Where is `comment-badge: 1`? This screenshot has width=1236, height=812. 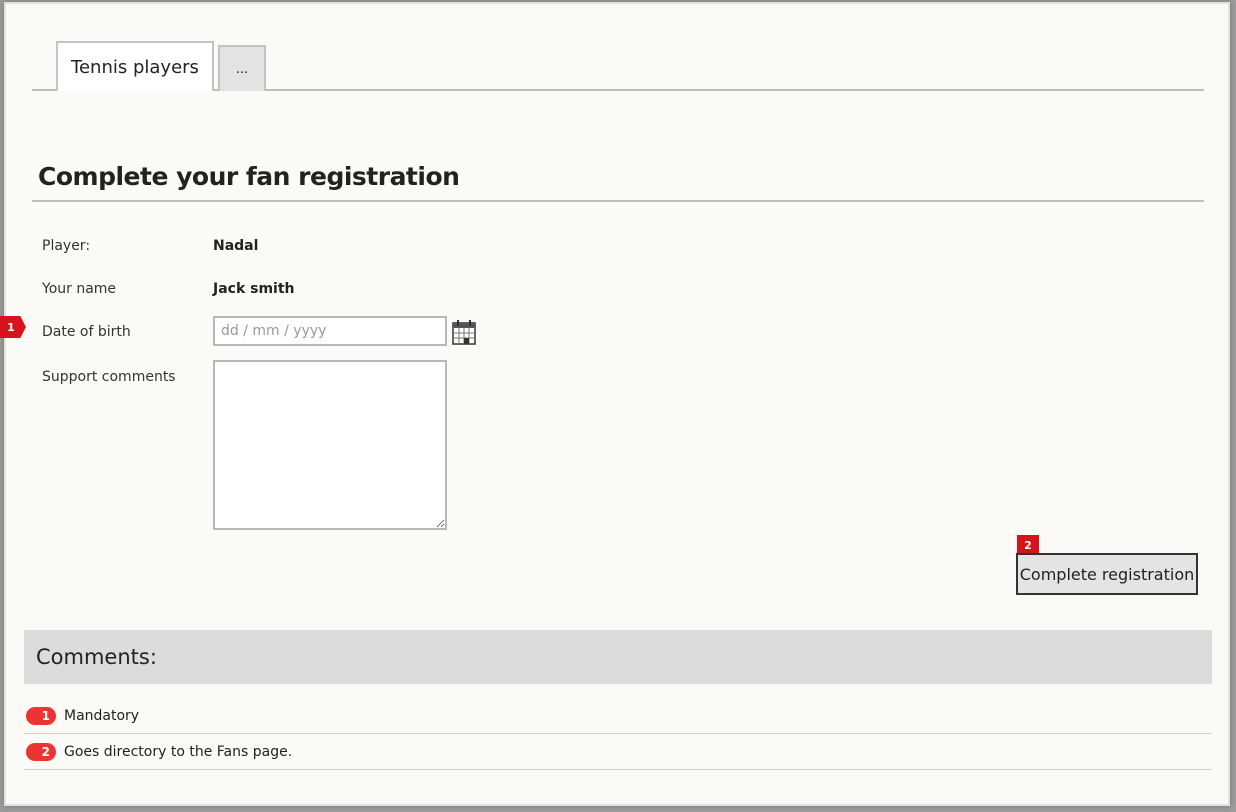
comment-badge: 1 is located at coordinates (41, 715).